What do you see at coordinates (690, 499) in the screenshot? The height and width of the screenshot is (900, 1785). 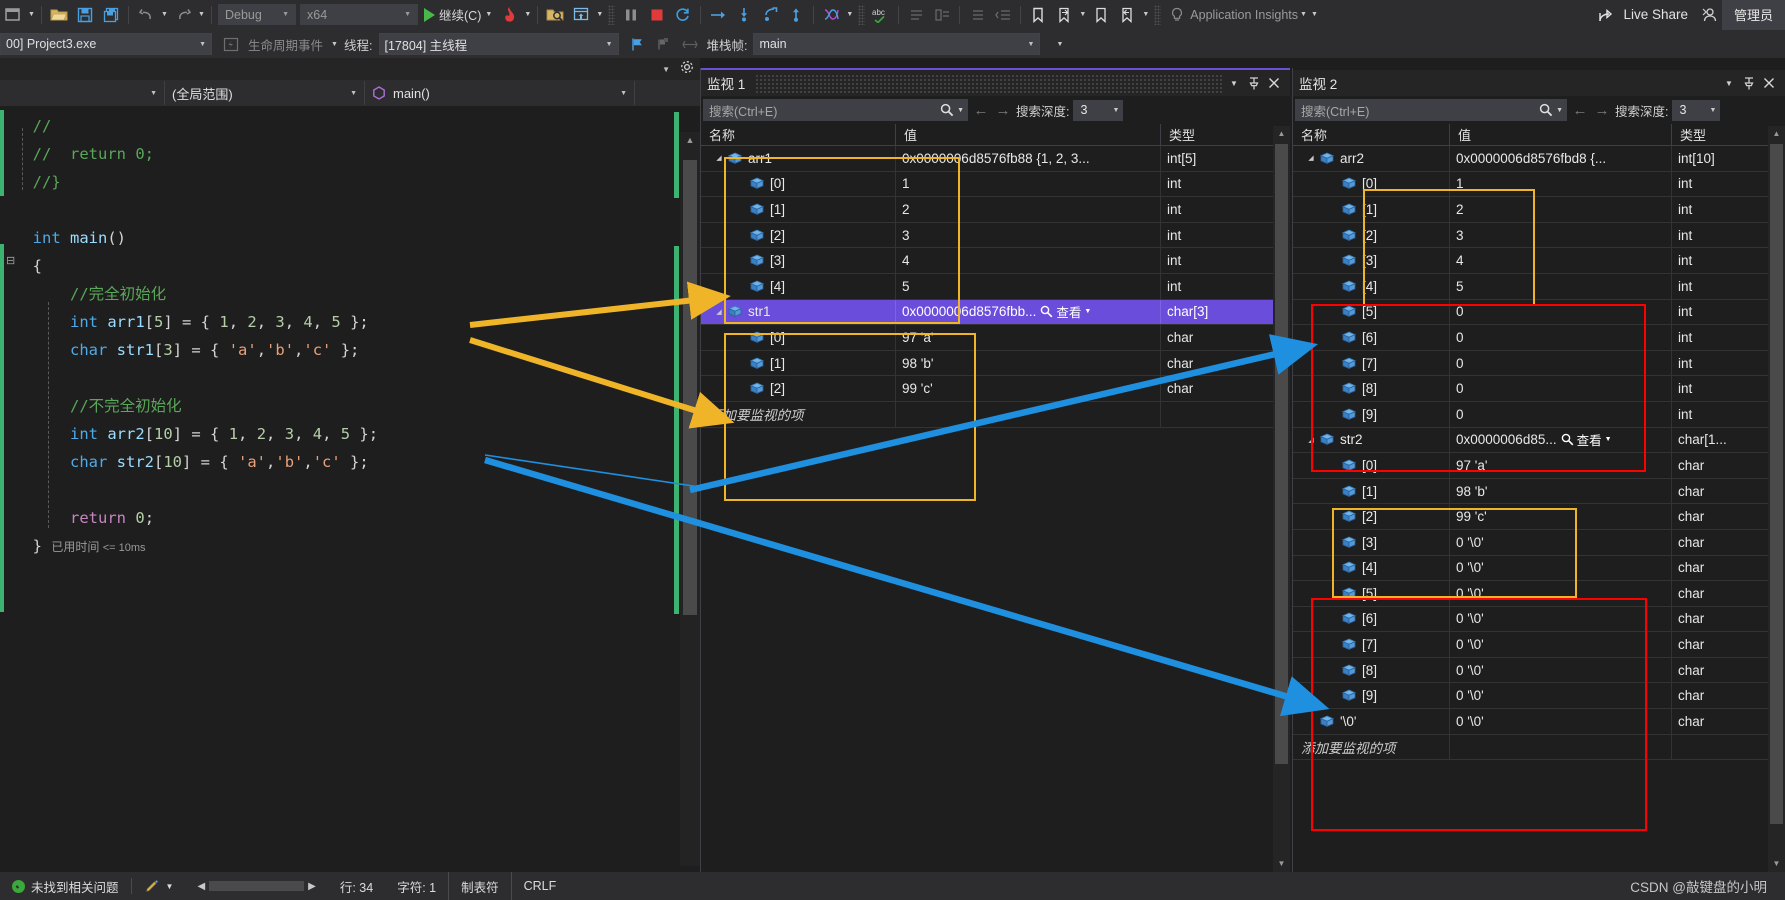 I see `editor-vertical-scrollbar: ▲ ▼` at bounding box center [690, 499].